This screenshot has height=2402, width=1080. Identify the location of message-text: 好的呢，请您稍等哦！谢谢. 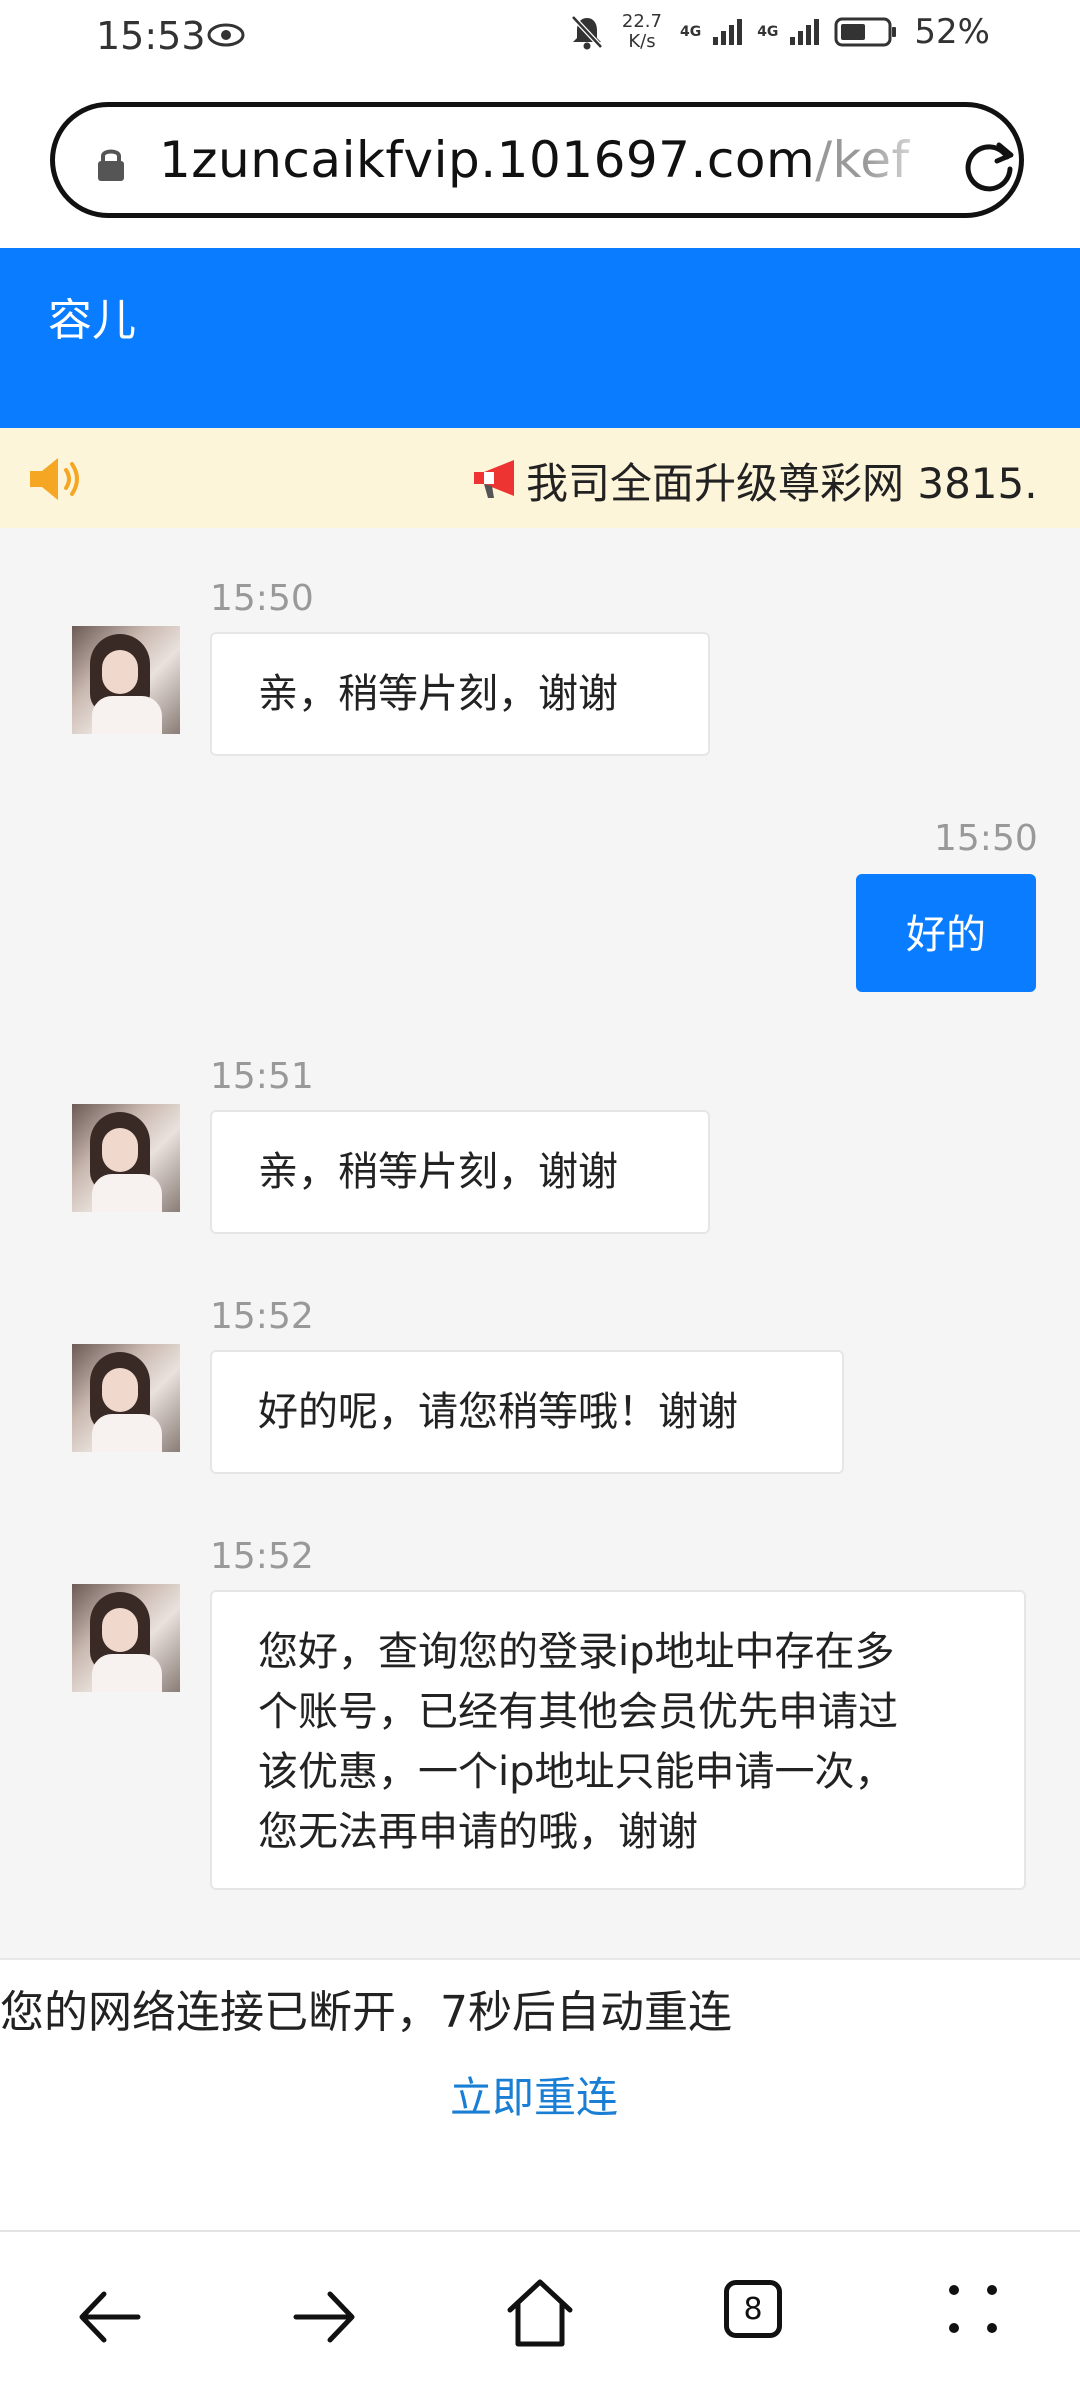
(498, 1412).